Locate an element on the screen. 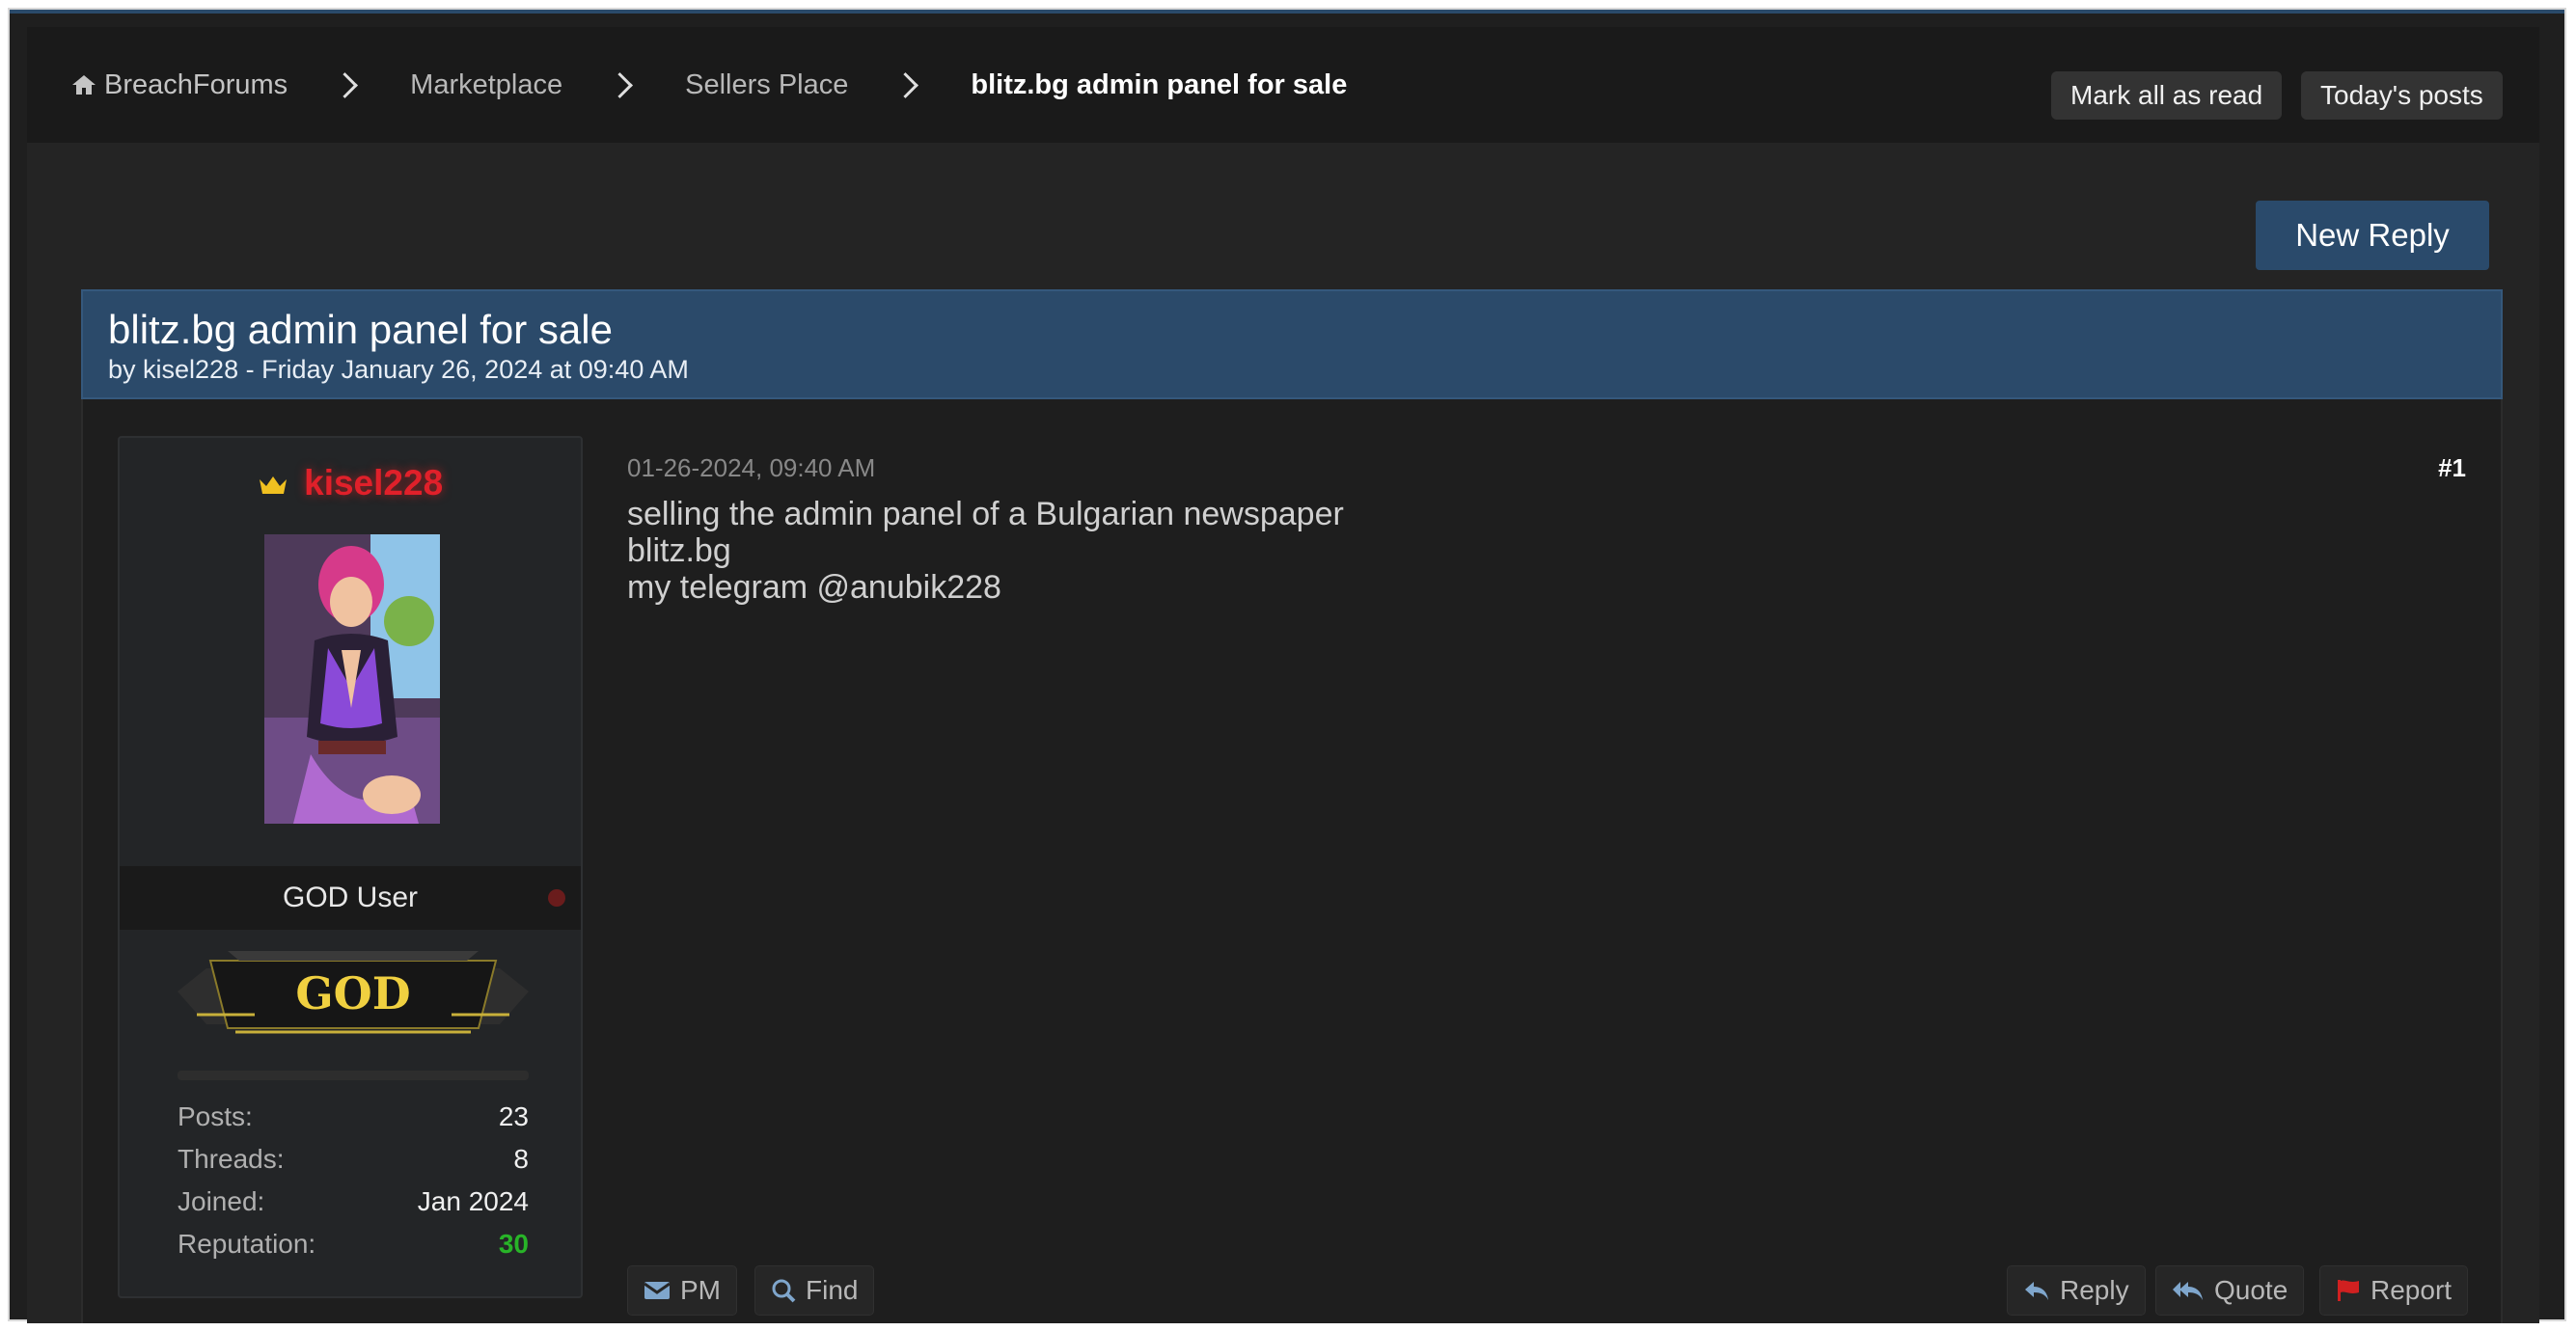 This screenshot has width=2576, height=1331. quote-label: Quote is located at coordinates (2251, 1290).